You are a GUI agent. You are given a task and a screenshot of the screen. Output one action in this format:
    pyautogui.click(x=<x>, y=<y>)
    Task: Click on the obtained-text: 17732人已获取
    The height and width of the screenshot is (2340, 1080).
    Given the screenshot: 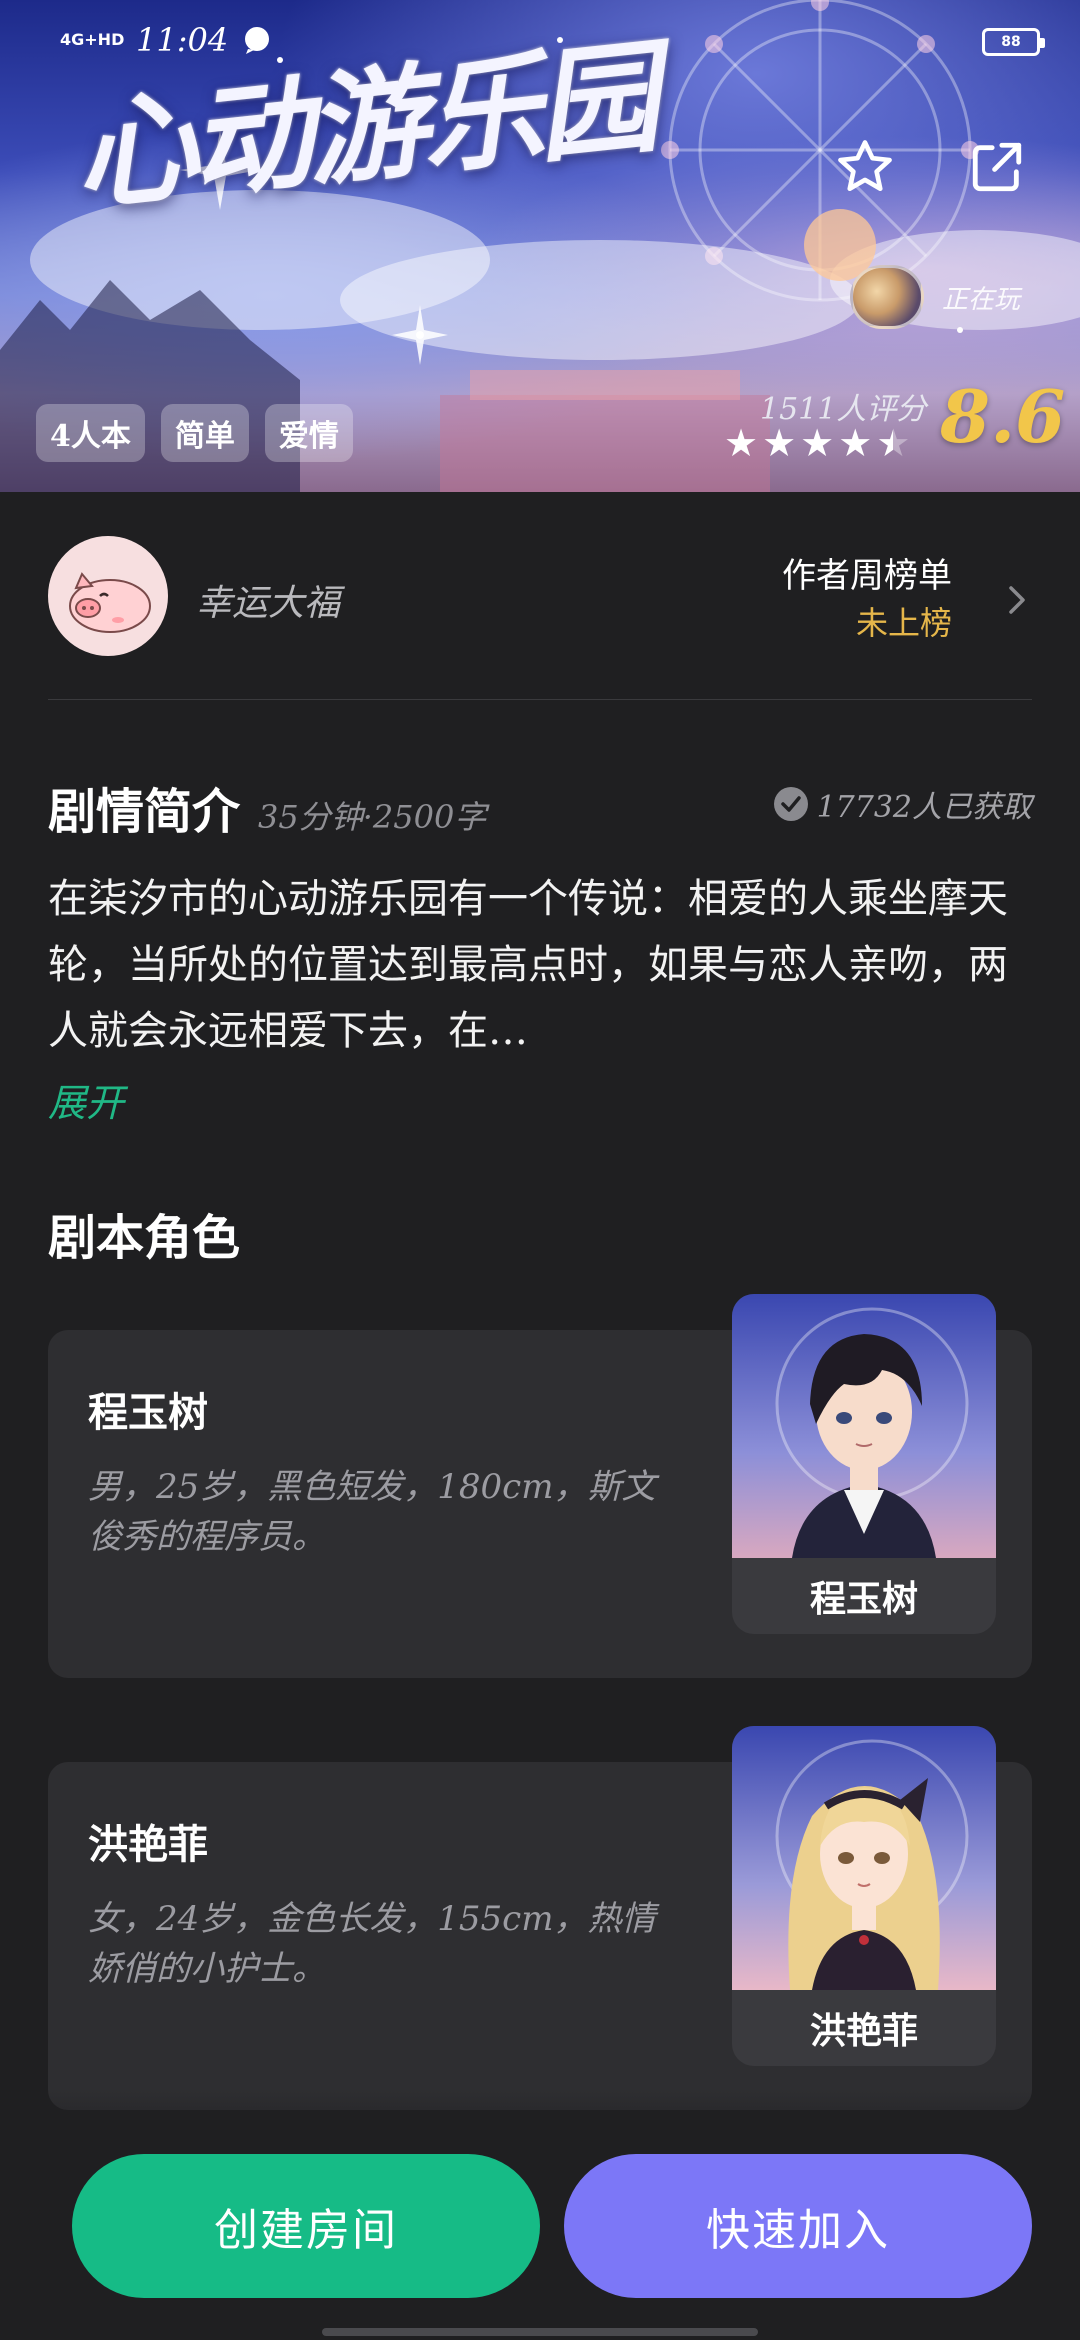 What is the action you would take?
    pyautogui.click(x=924, y=807)
    